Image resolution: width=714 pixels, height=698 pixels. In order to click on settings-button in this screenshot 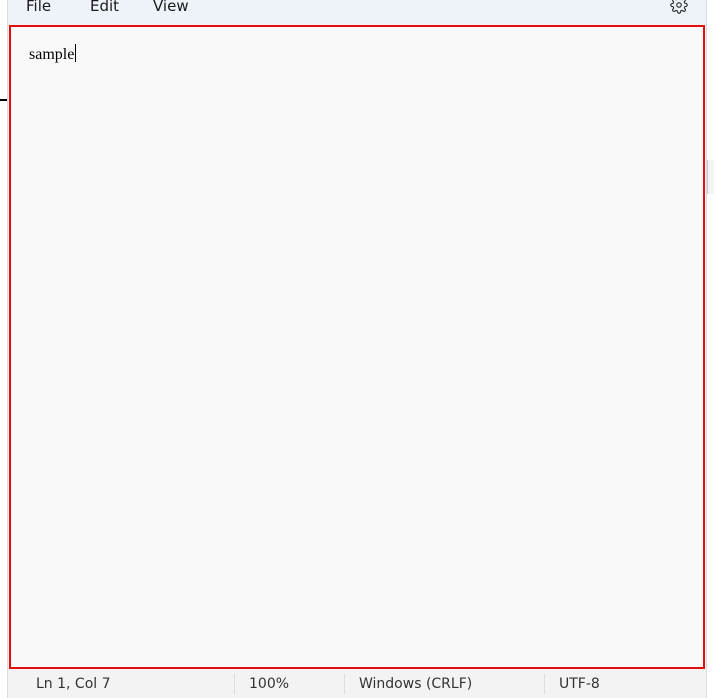, I will do `click(679, 7)`.